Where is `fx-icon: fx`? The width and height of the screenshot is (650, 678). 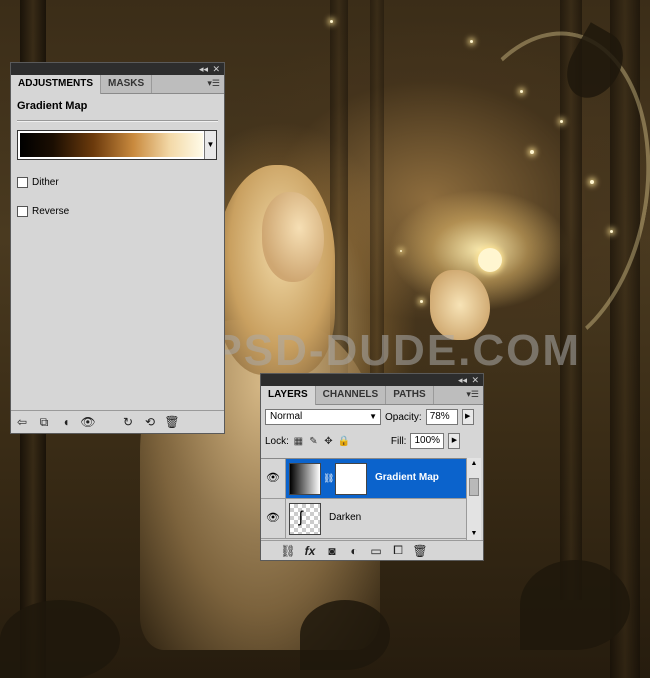 fx-icon: fx is located at coordinates (310, 551).